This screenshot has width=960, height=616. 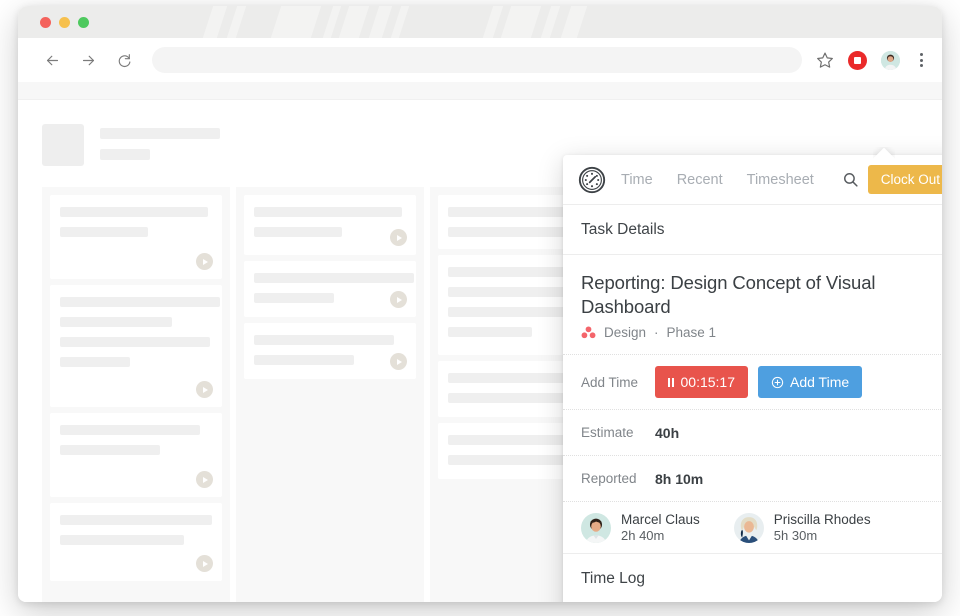 What do you see at coordinates (588, 332) in the screenshot?
I see `project-dots-icon` at bounding box center [588, 332].